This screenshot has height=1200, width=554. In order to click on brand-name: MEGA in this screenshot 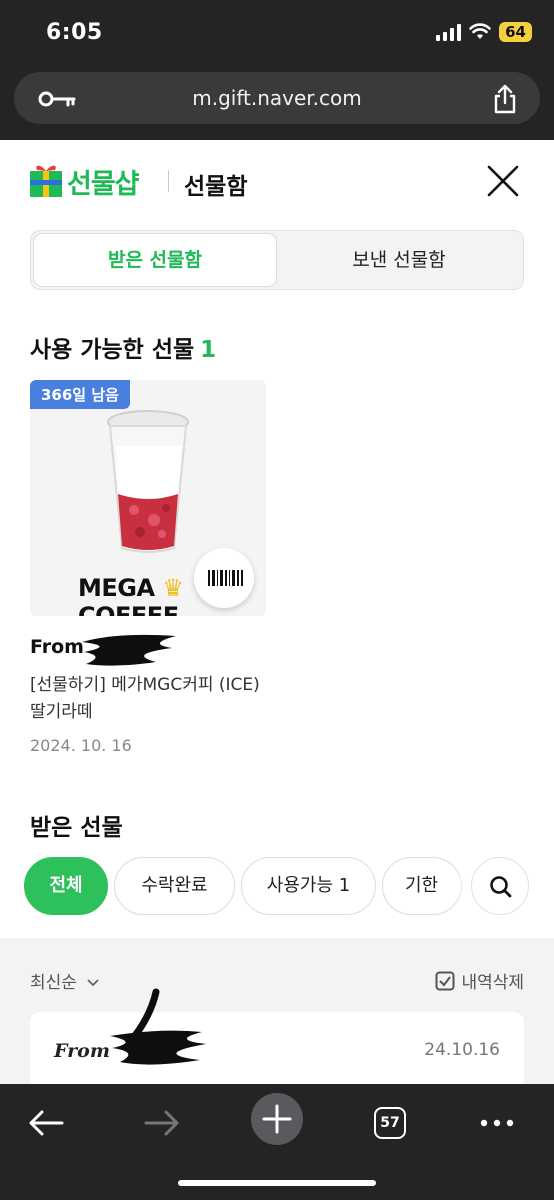, I will do `click(116, 588)`.